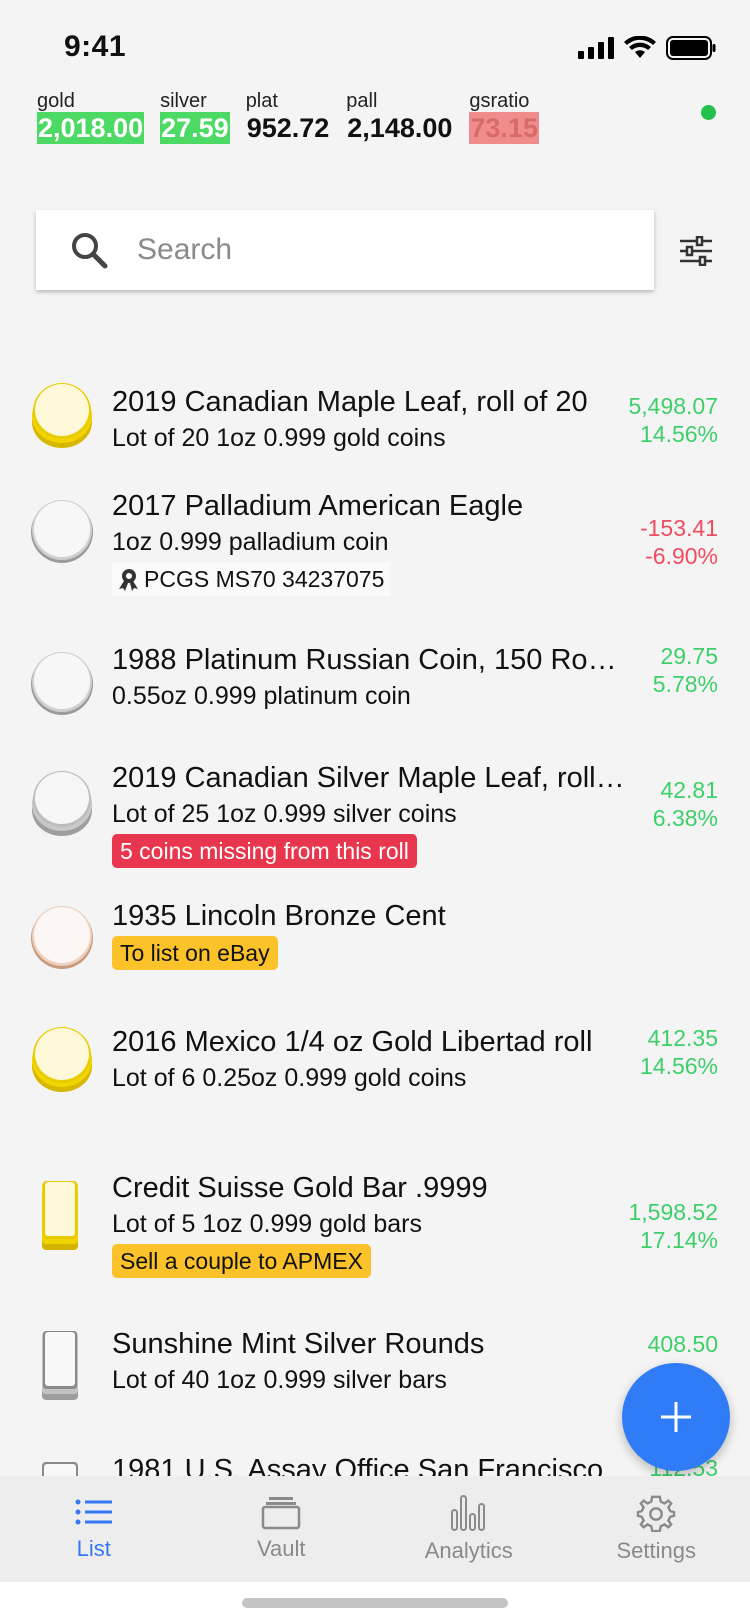 This screenshot has width=750, height=1624. Describe the element at coordinates (673, 1226) in the screenshot. I see `item-gain: 1,598.52 17.14%` at that location.